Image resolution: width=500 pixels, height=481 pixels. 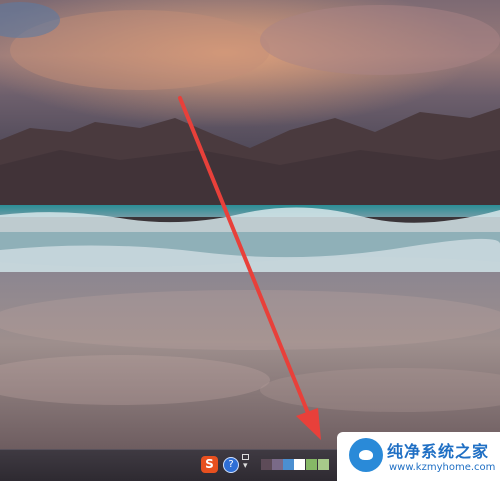 What do you see at coordinates (366, 455) in the screenshot?
I see `site-logo-icon` at bounding box center [366, 455].